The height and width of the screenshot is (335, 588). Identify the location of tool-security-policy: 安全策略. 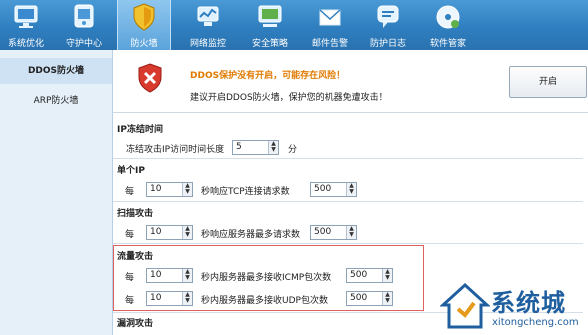
(270, 25).